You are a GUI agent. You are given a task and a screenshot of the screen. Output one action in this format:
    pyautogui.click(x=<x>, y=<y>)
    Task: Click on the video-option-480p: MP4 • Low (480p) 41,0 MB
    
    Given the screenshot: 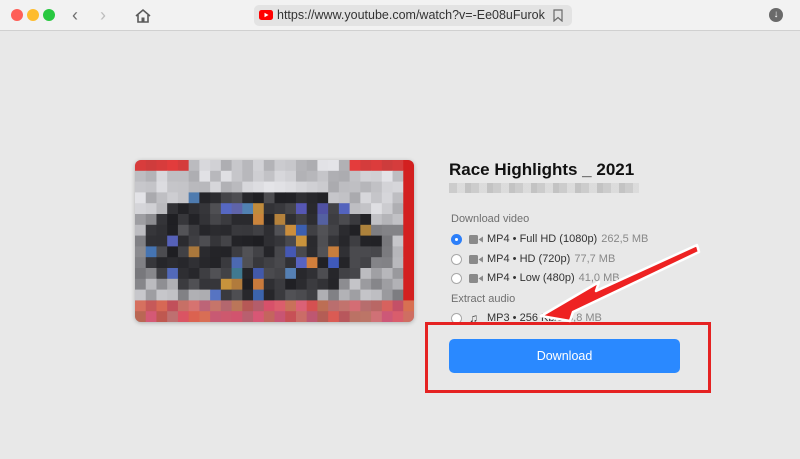 What is the action you would take?
    pyautogui.click(x=535, y=278)
    